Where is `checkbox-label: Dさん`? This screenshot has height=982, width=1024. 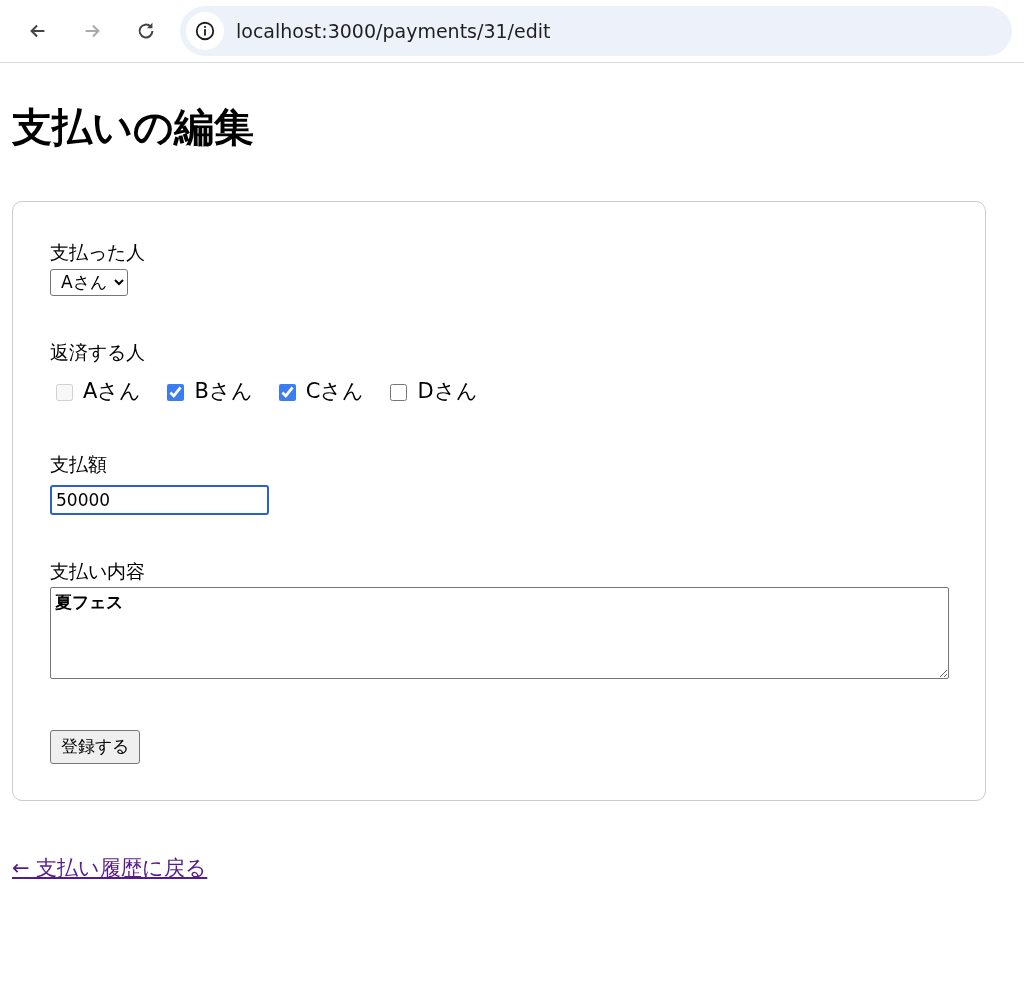 checkbox-label: Dさん is located at coordinates (447, 392).